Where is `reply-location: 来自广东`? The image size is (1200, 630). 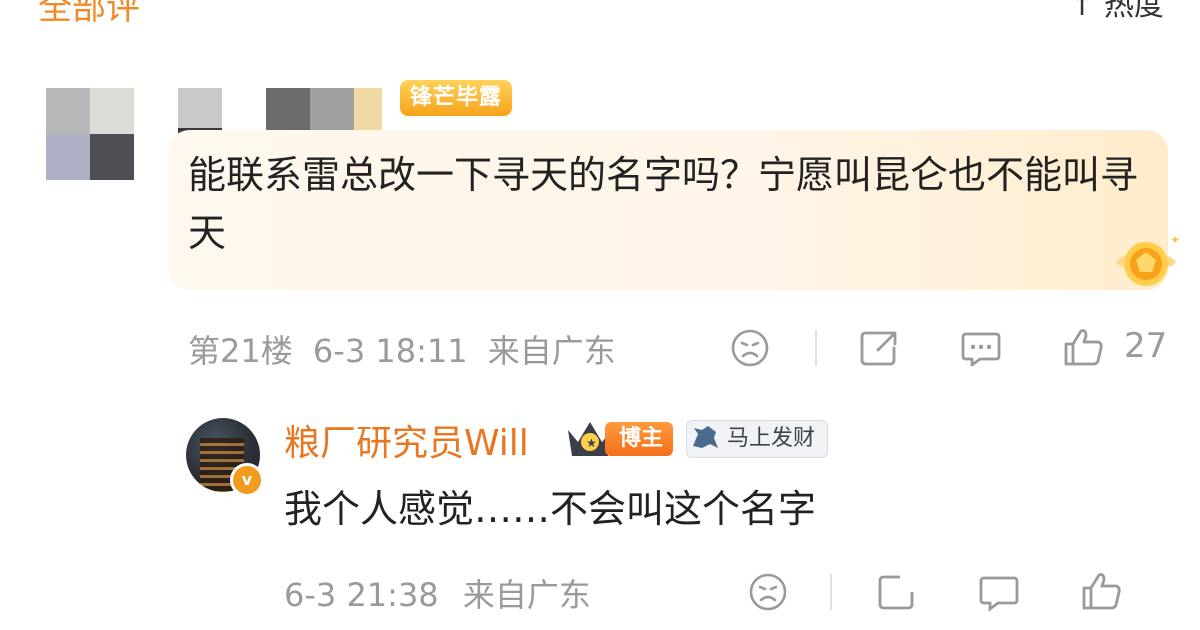 reply-location: 来自广东 is located at coordinates (526, 595).